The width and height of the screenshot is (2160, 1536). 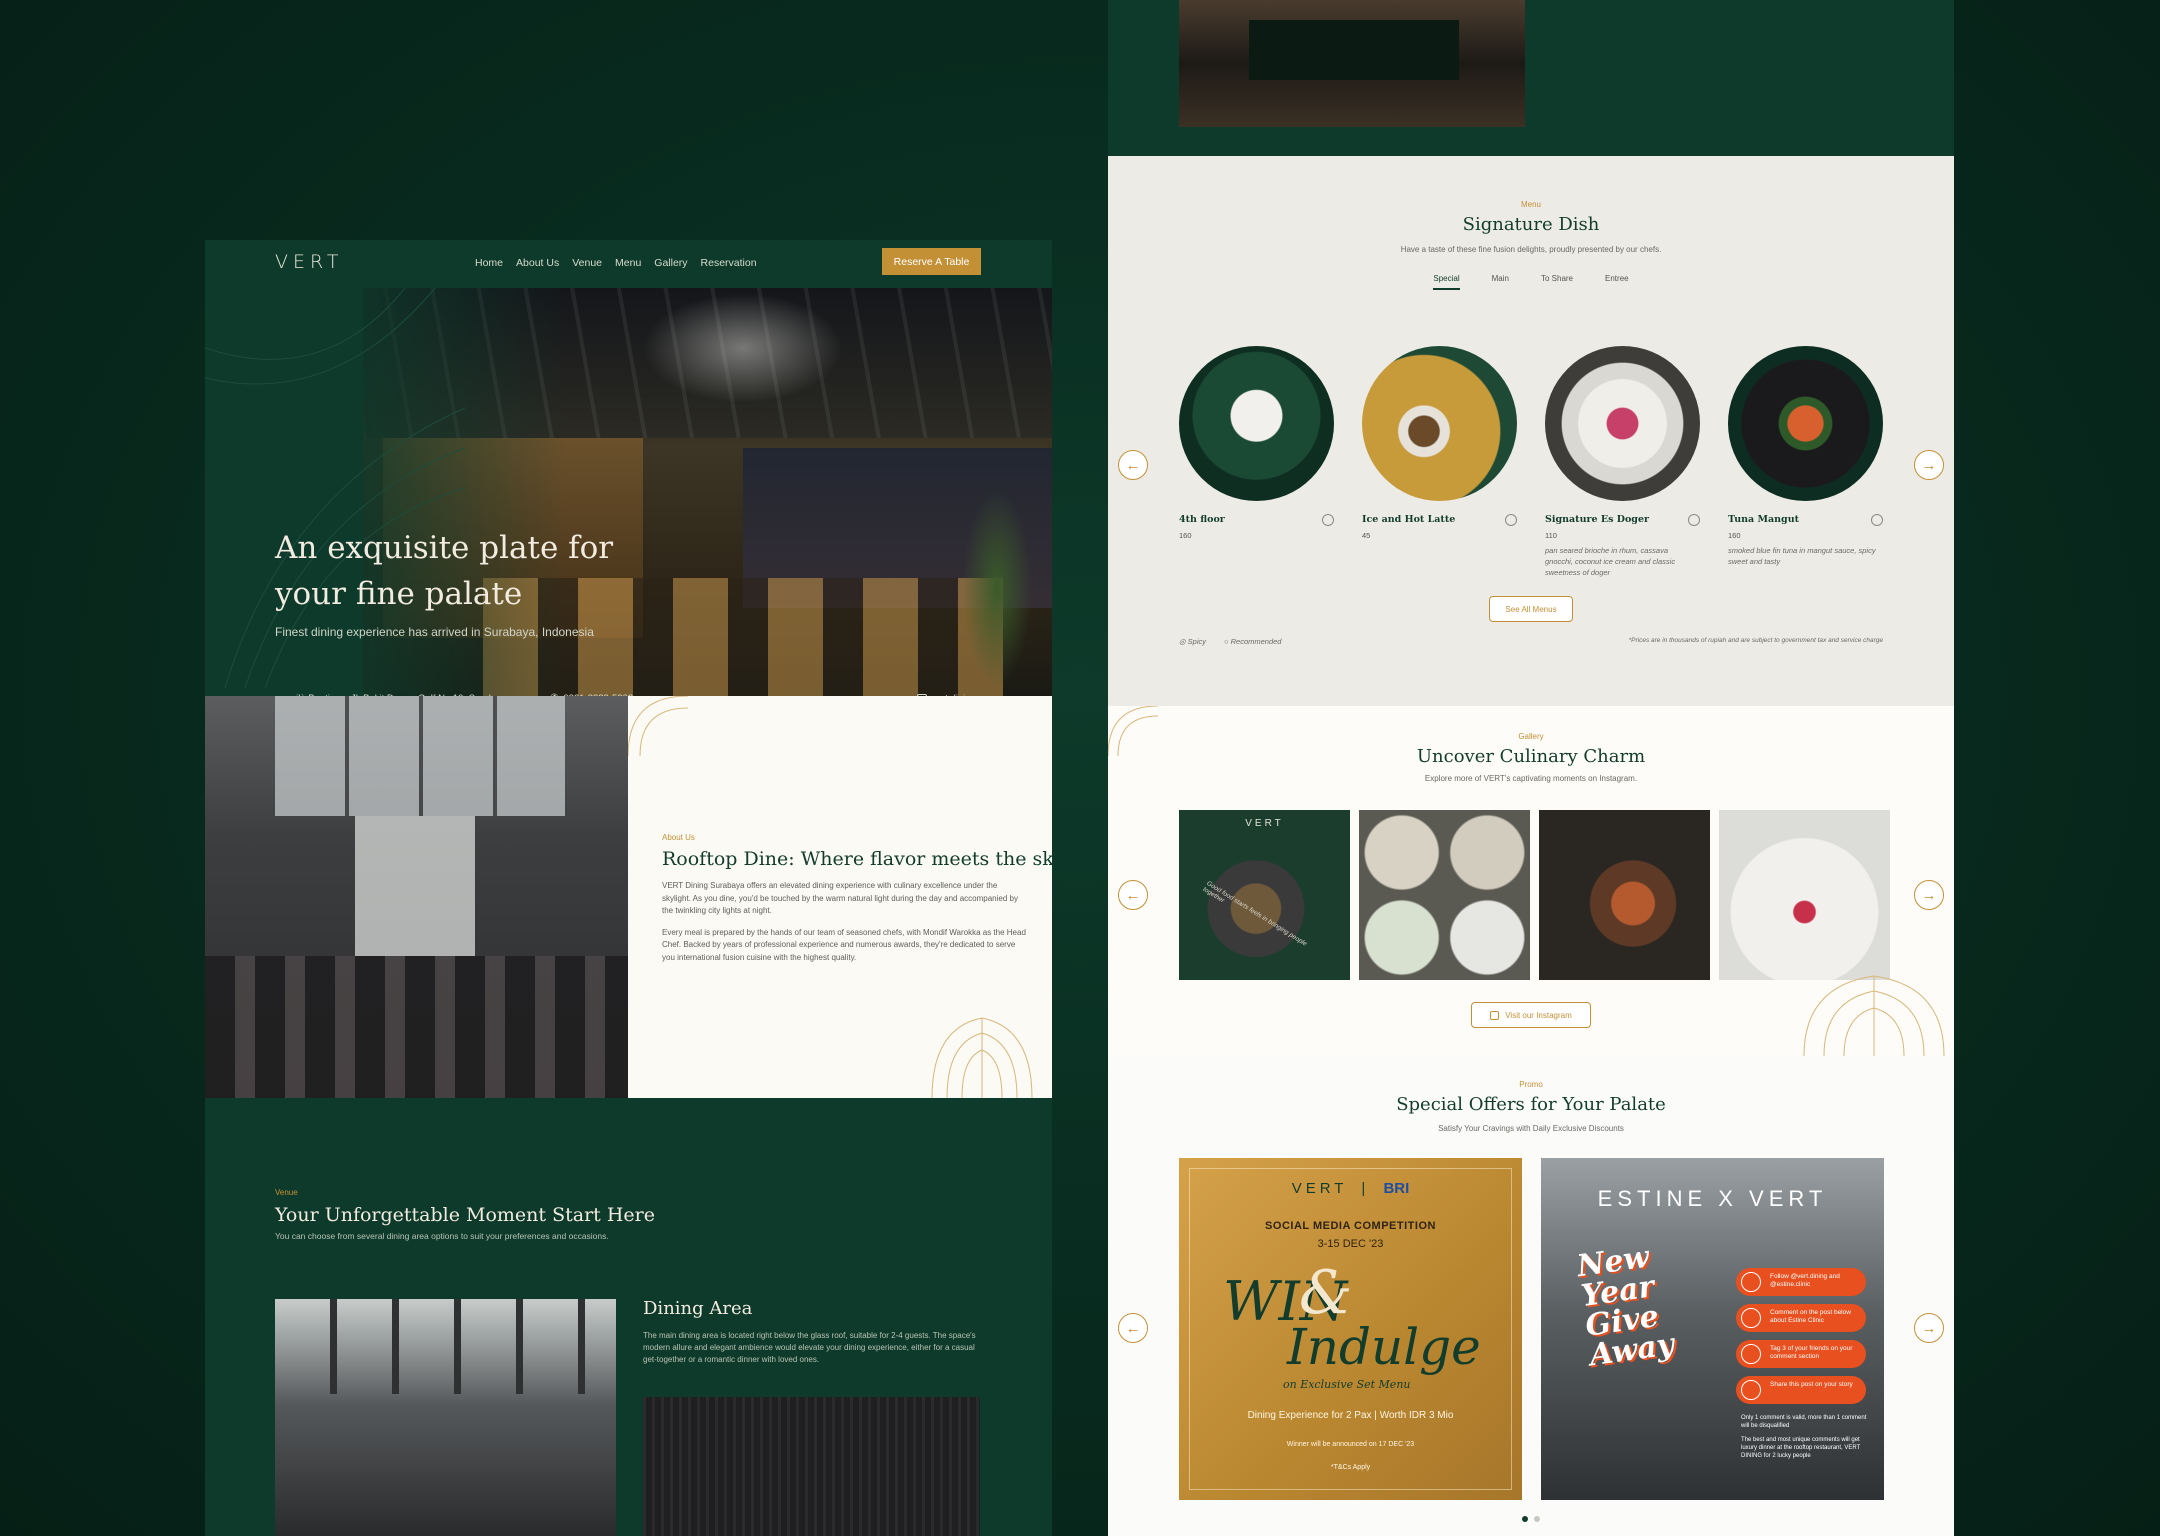 I want to click on user-icon, so click(x=1751, y=1282).